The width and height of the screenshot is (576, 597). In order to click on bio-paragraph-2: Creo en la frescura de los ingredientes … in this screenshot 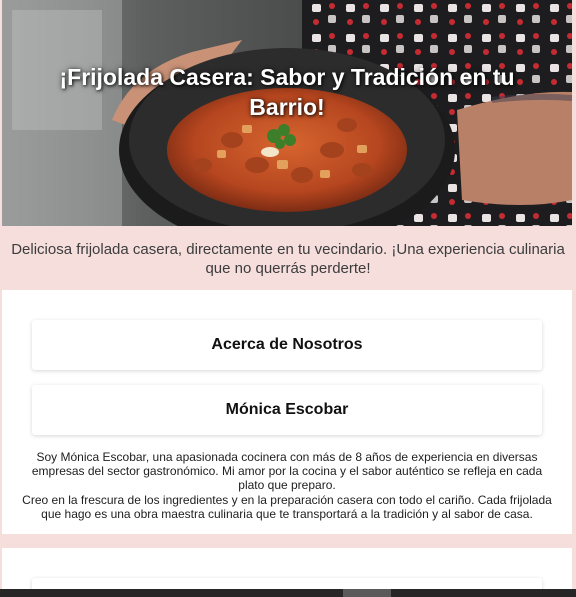, I will do `click(287, 506)`.